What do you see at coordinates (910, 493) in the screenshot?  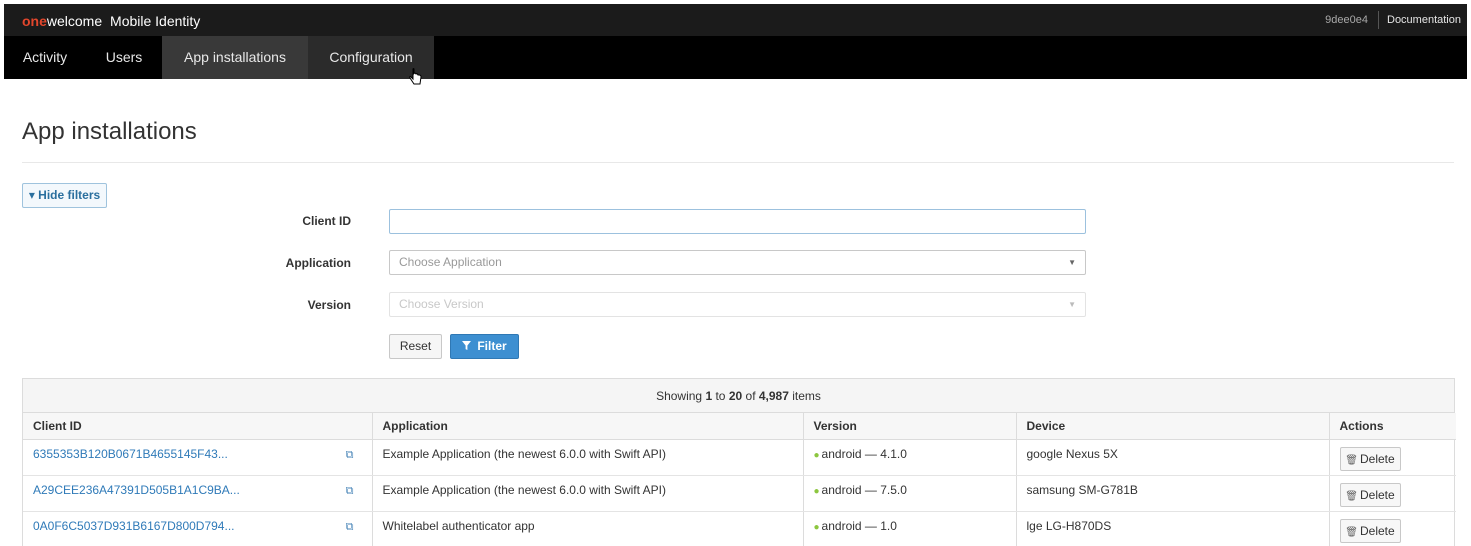 I see `version-cell: ● android — 7.5.0` at bounding box center [910, 493].